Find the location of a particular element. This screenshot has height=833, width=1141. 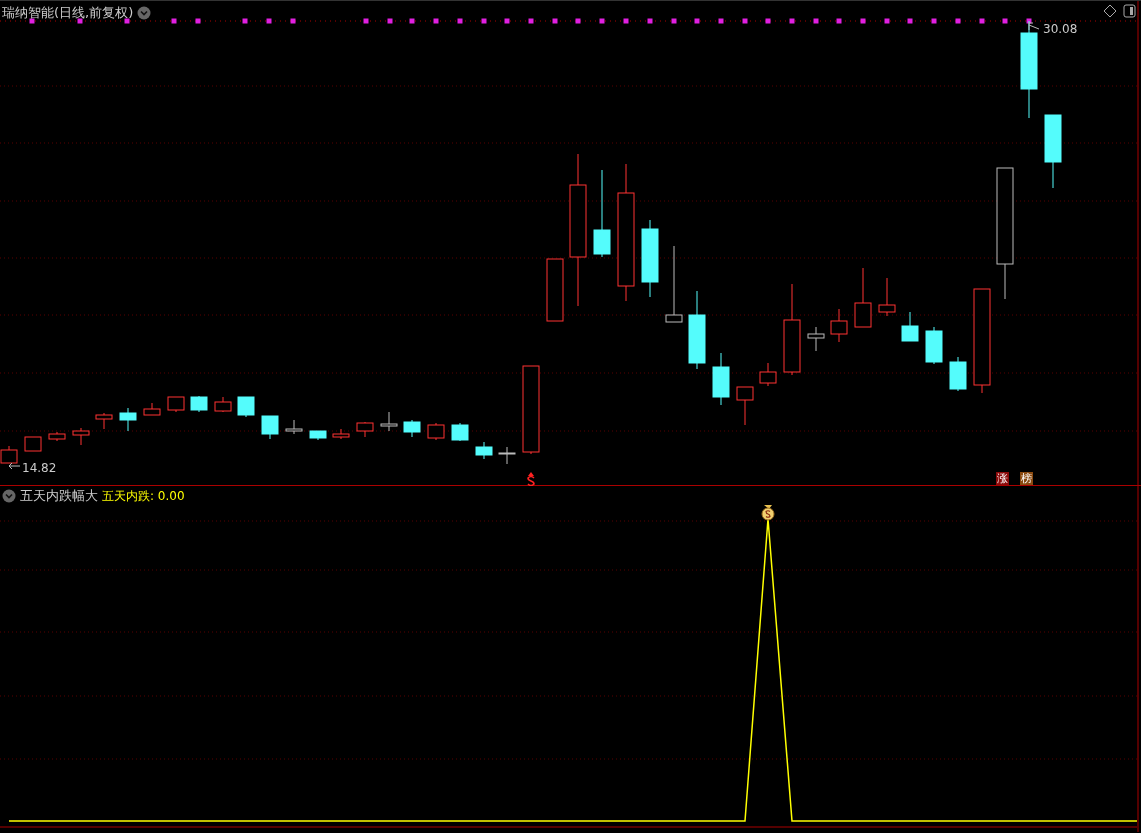

high-price-label: 30.08 is located at coordinates (1060, 29).